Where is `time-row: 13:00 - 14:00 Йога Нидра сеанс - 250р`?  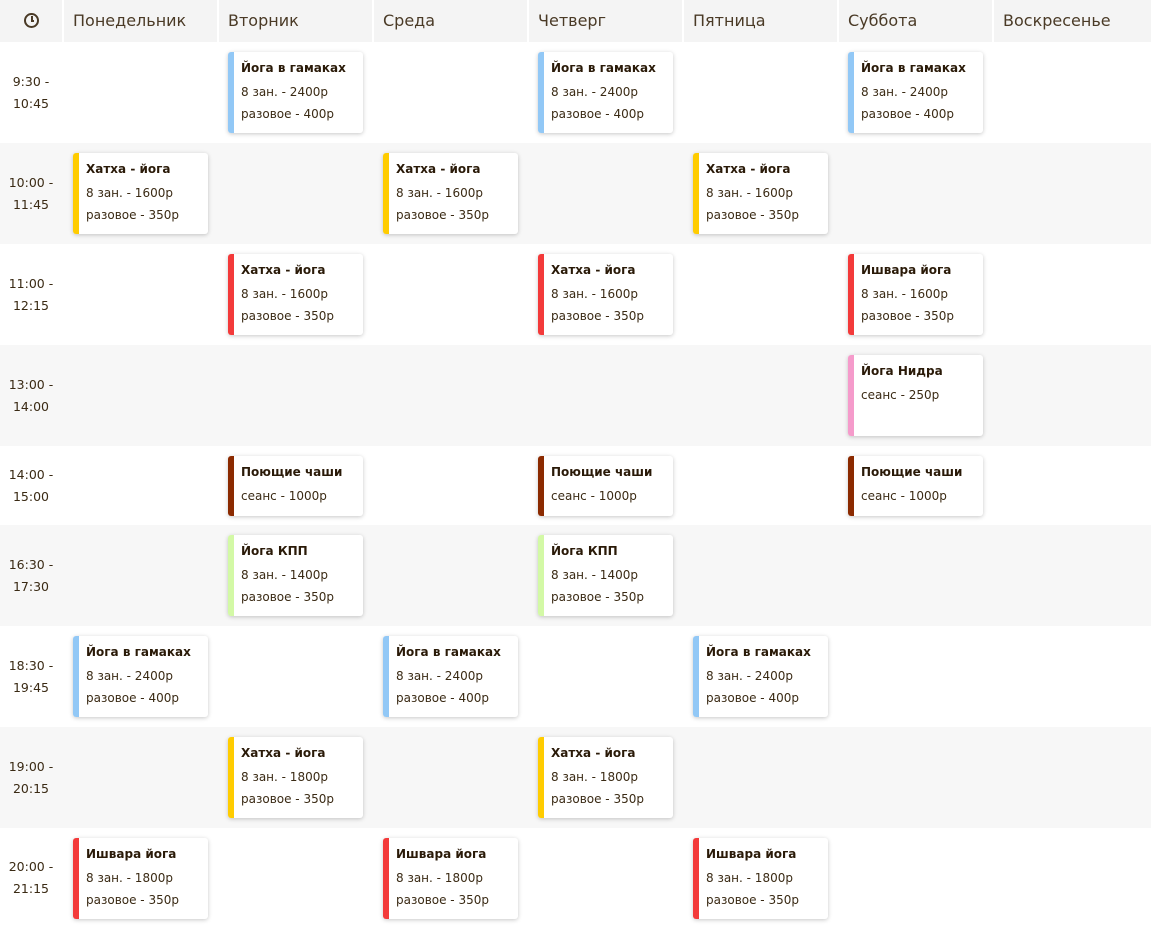 time-row: 13:00 - 14:00 Йога Нидра сеанс - 250р is located at coordinates (575, 395).